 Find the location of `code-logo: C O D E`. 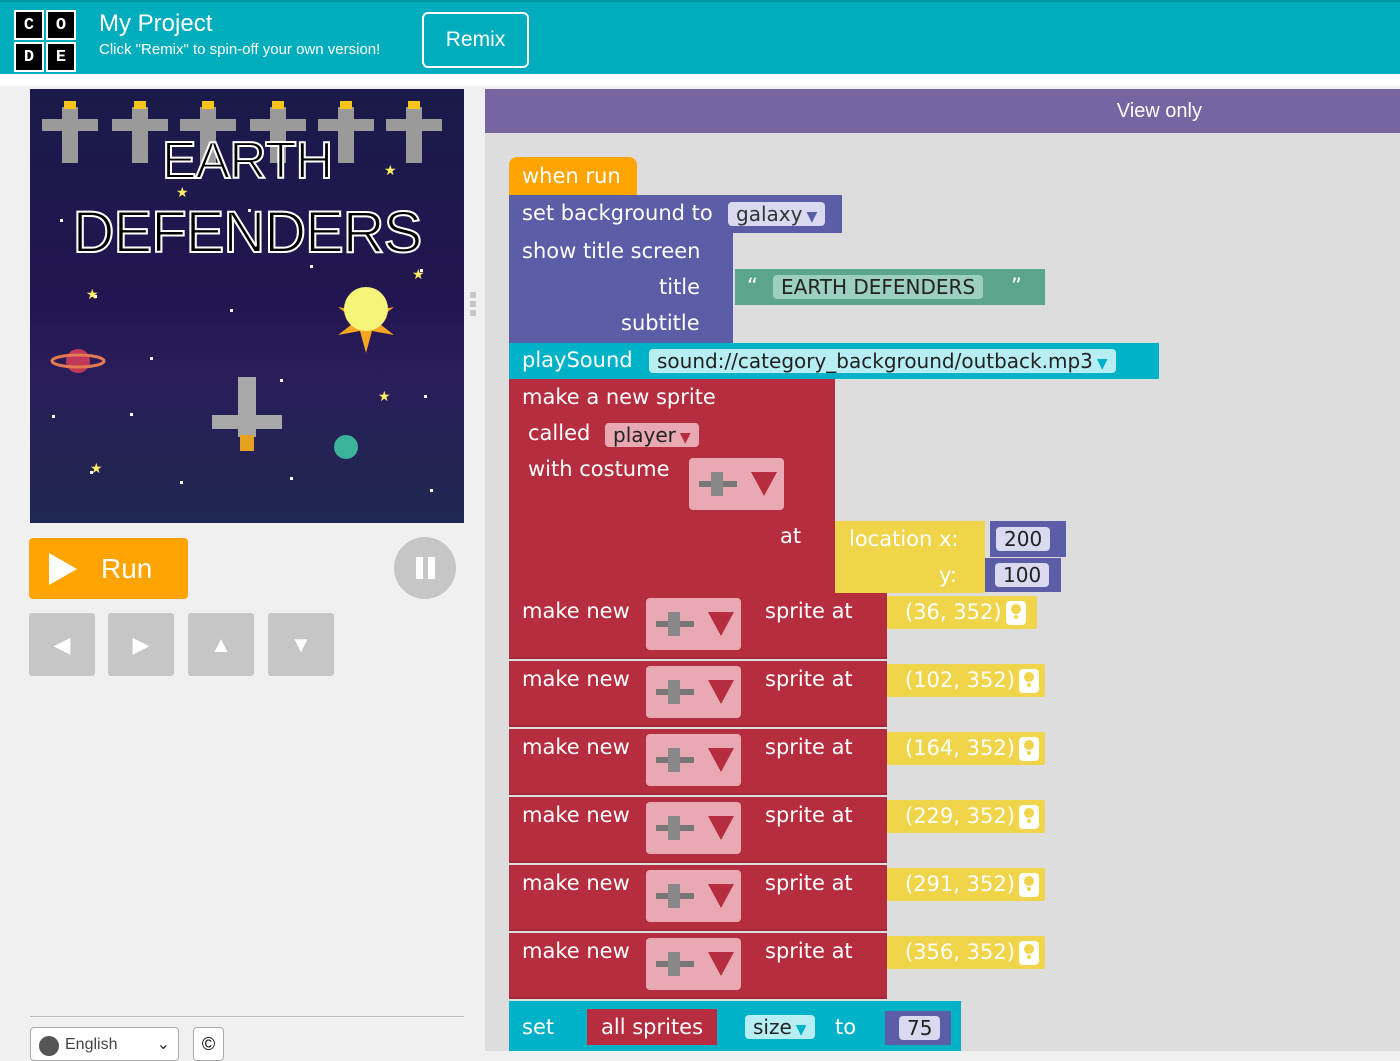

code-logo: C O D E is located at coordinates (45, 41).